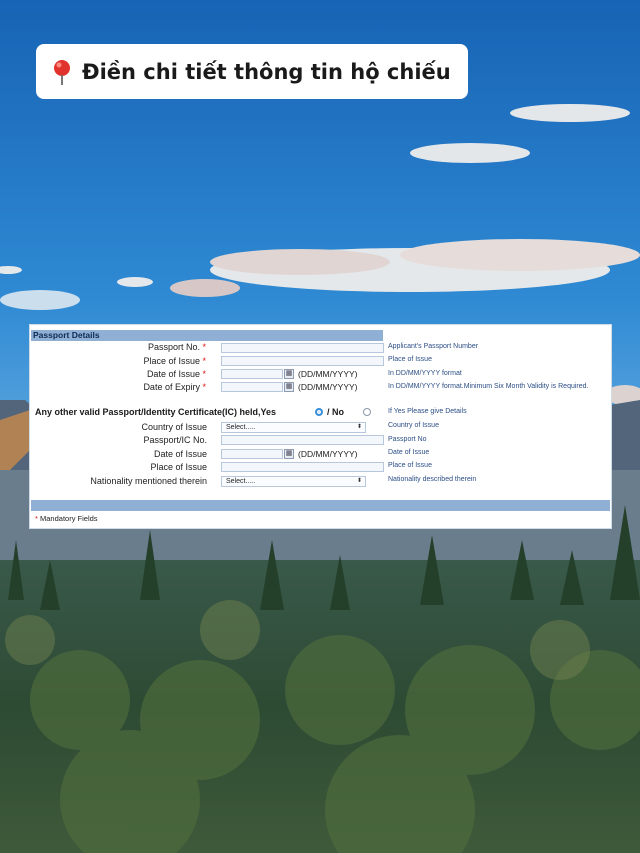 The width and height of the screenshot is (640, 853). Describe the element at coordinates (175, 440) in the screenshot. I see `passport-ic-no-label: Passport/IC No.` at that location.